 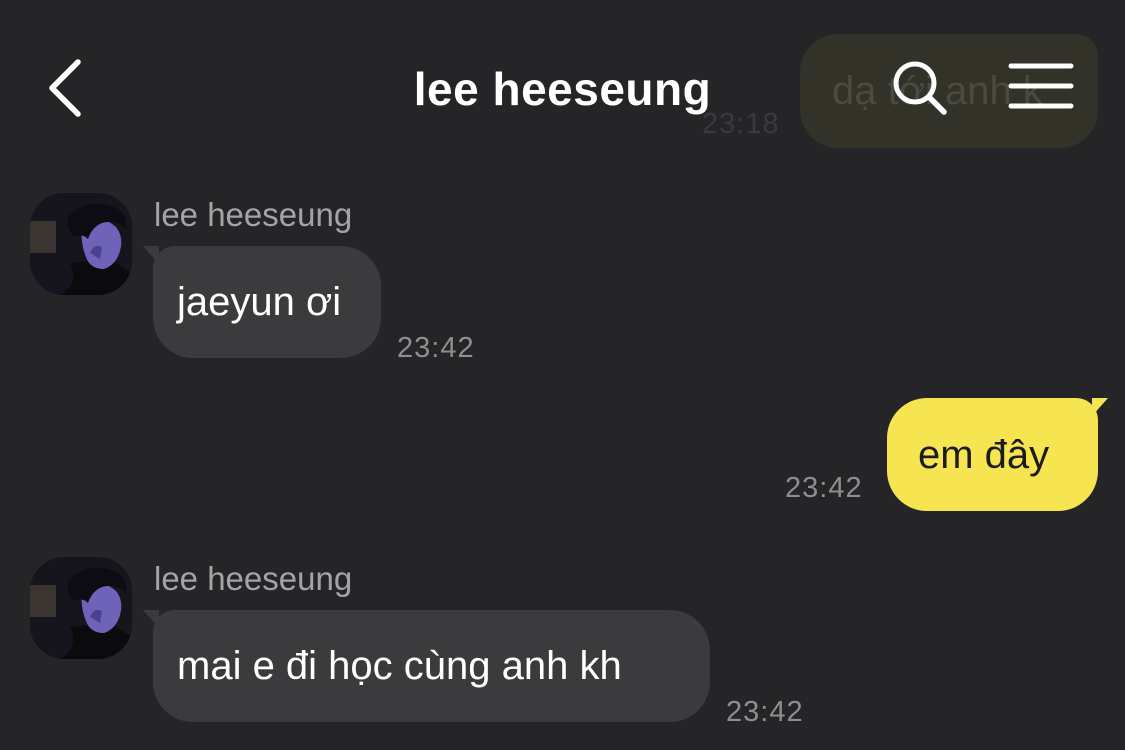 I want to click on search-icon, so click(x=920, y=88).